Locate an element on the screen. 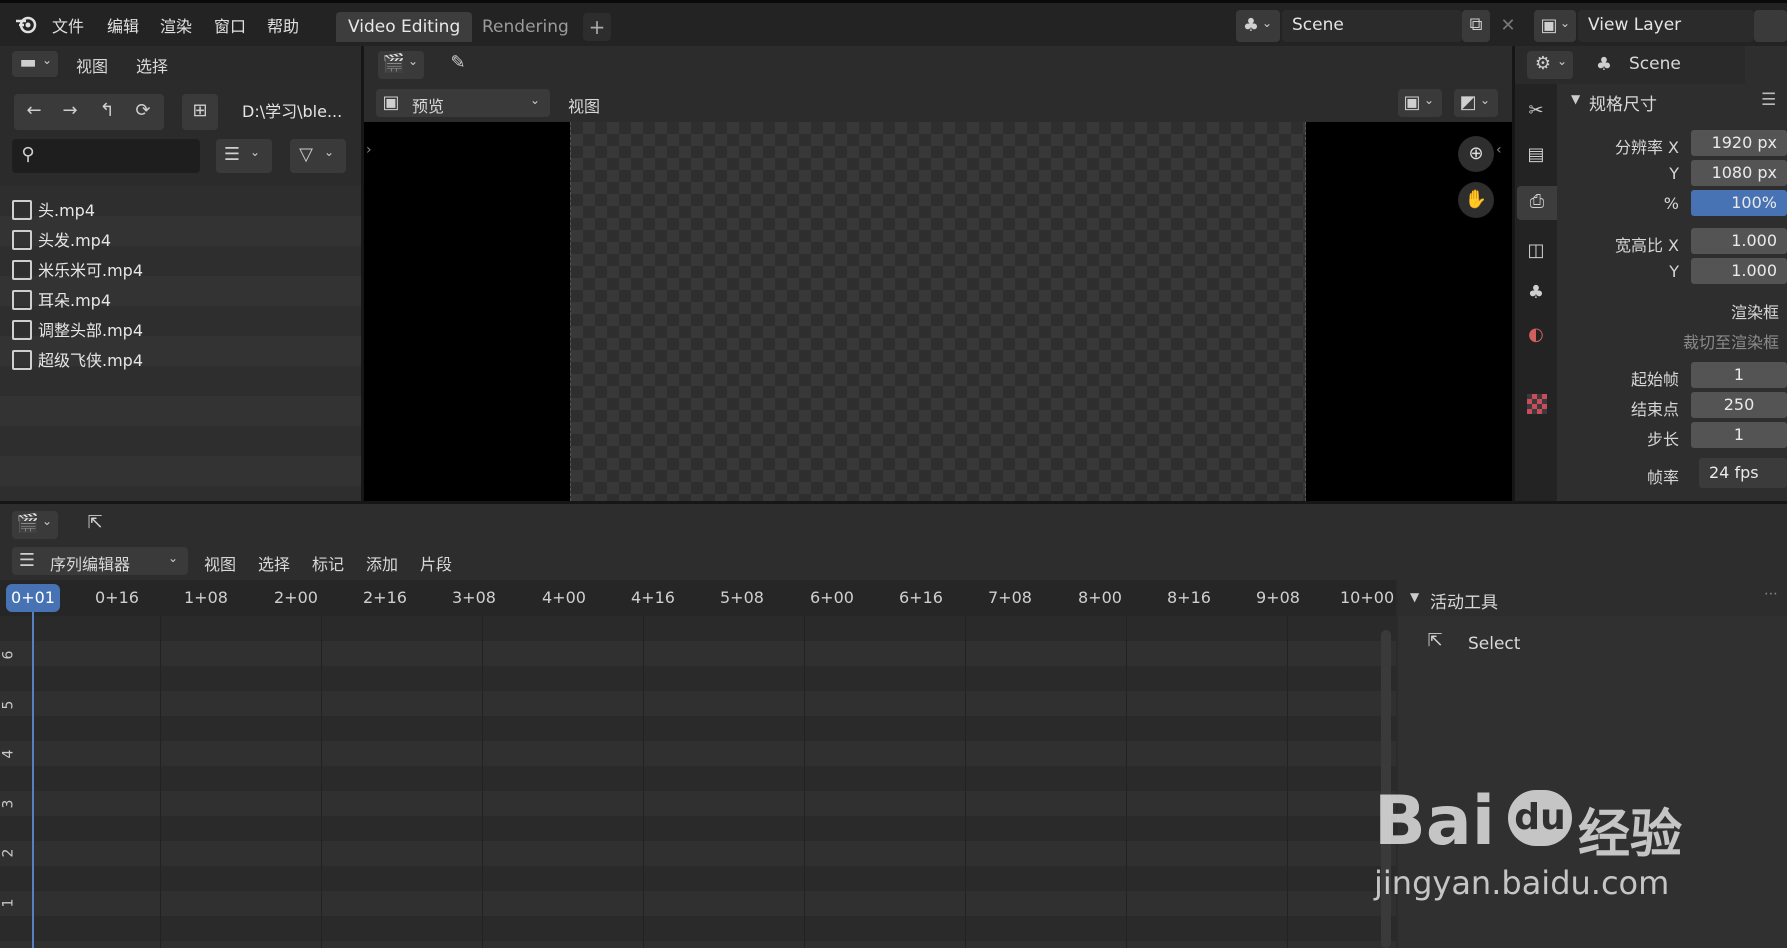 The image size is (1787, 948). res-y-label: Y is located at coordinates (1674, 173).